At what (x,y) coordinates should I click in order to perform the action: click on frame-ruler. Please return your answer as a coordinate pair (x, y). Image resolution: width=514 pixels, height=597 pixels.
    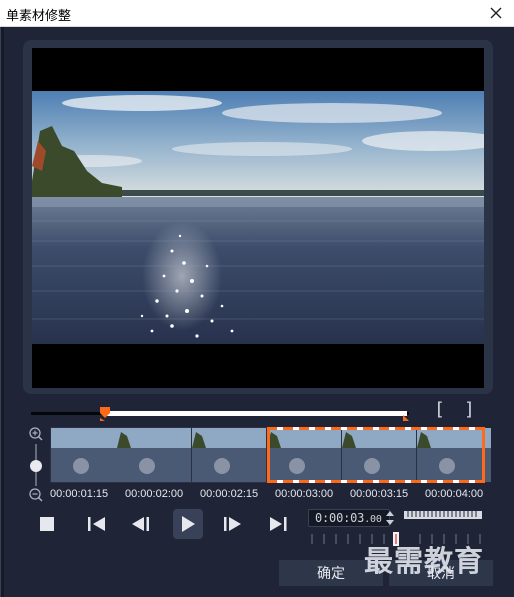
    Looking at the image, I should click on (443, 515).